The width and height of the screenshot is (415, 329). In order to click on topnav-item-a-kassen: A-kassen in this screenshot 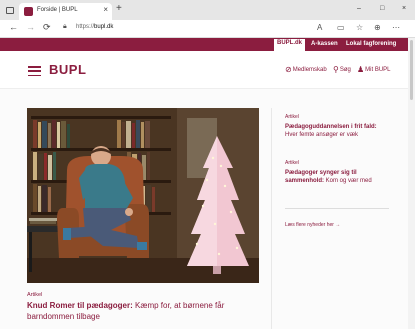, I will do `click(324, 44)`.